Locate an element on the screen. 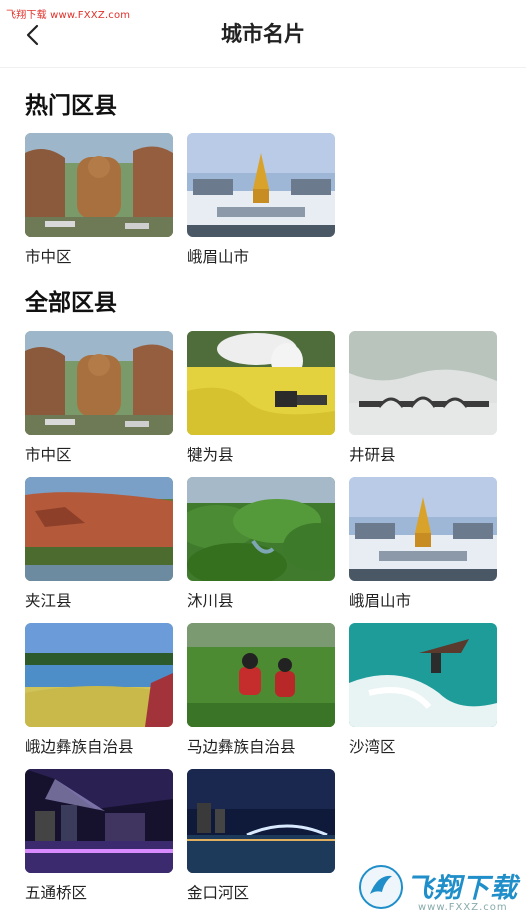 The image size is (526, 921). section-title-hot: 热门区县 is located at coordinates (71, 106).